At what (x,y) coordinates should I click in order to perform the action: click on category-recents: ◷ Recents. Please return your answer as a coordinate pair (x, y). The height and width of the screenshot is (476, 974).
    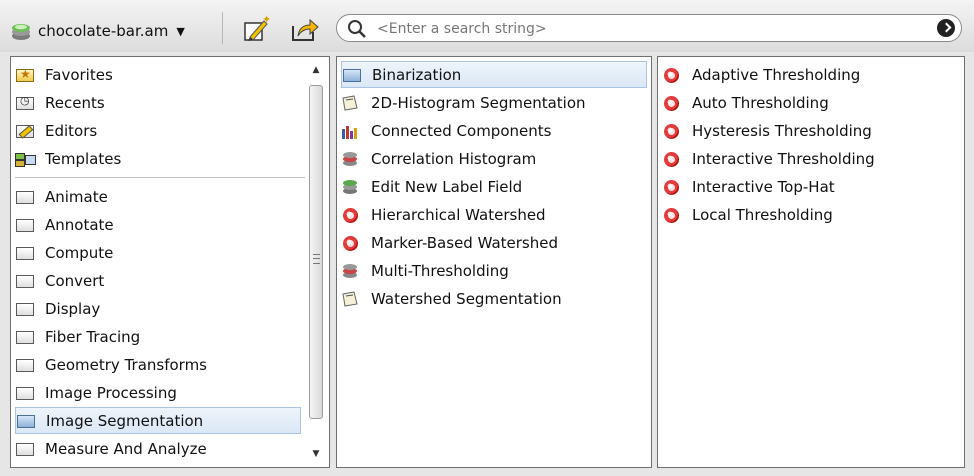
    Looking at the image, I should click on (60, 102).